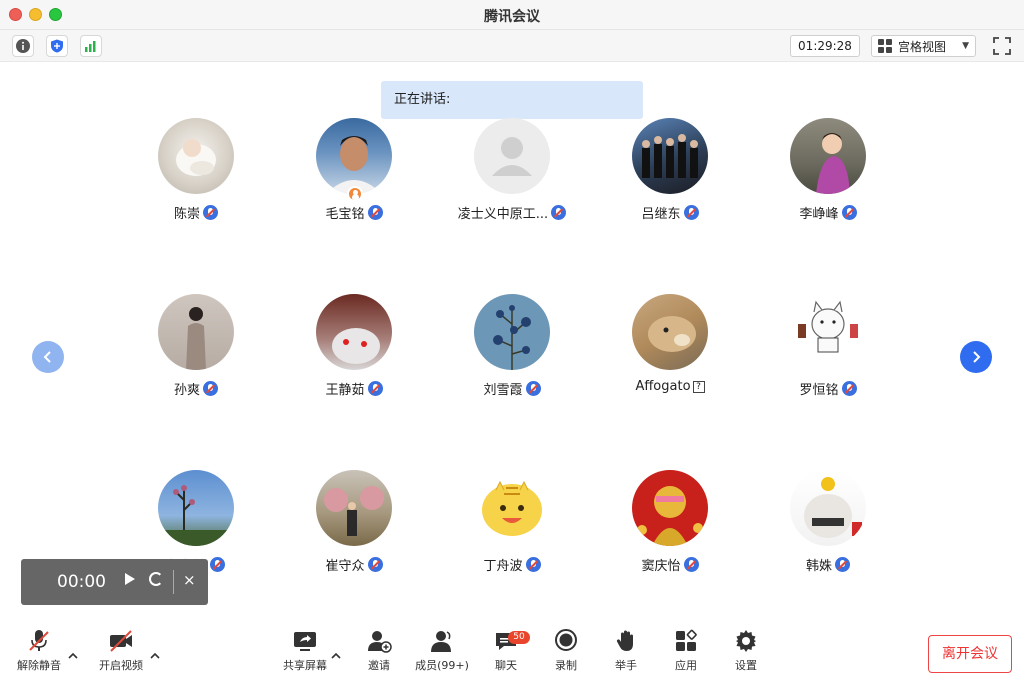  Describe the element at coordinates (196, 212) in the screenshot. I see `participant-name: 陈崇` at that location.